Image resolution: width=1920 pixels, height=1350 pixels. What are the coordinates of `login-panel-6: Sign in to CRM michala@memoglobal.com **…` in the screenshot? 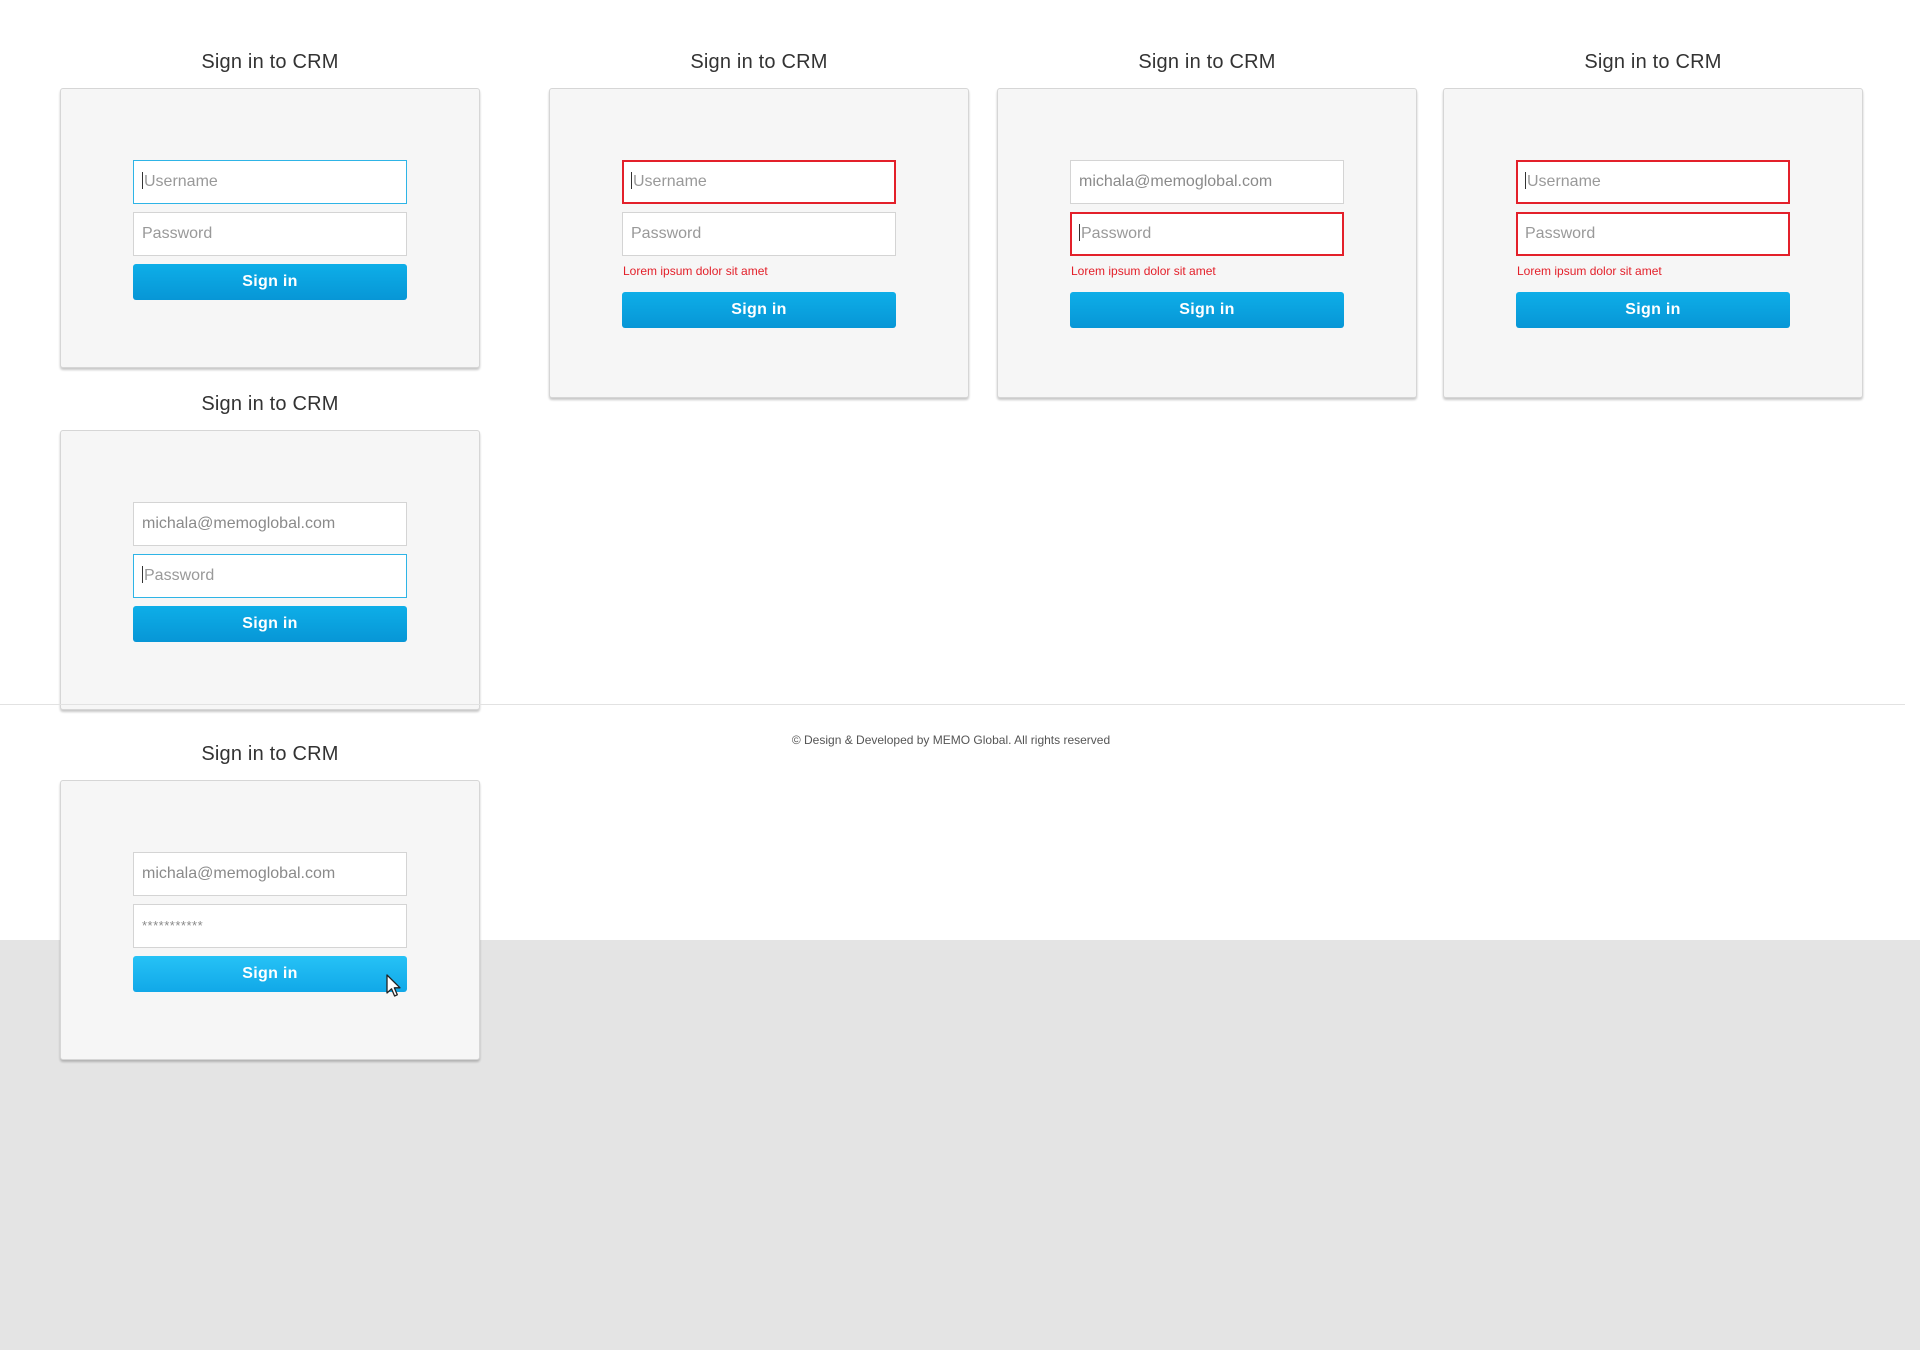 It's located at (270, 901).